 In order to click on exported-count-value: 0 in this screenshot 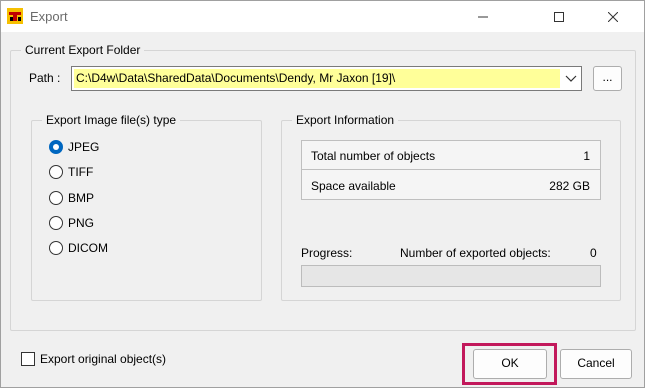, I will do `click(593, 253)`.